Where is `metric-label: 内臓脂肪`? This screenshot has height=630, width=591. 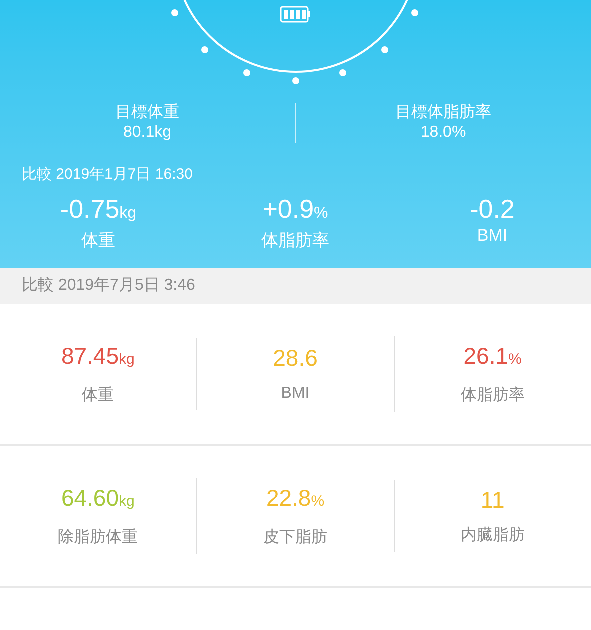 metric-label: 内臓脂肪 is located at coordinates (492, 536).